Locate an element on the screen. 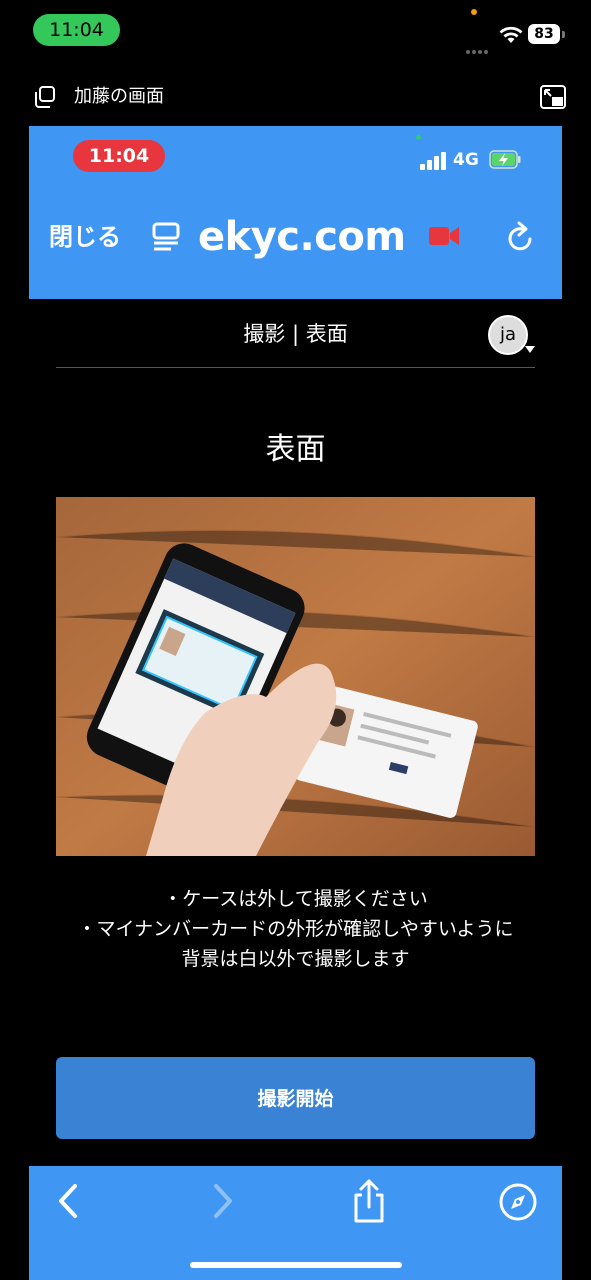 The height and width of the screenshot is (1280, 591). start-capture-button: 撮影開始 is located at coordinates (295, 1098).